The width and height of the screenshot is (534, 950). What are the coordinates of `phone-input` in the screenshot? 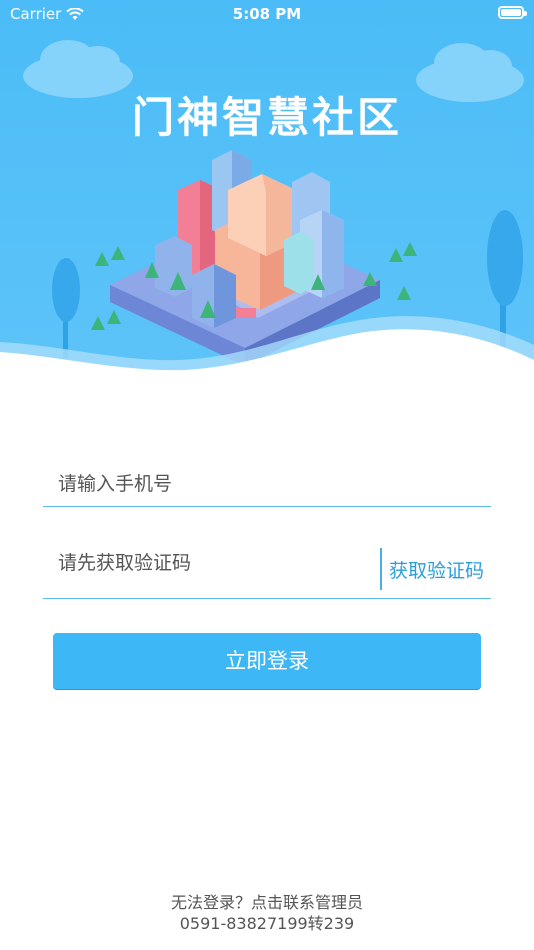 It's located at (265, 484).